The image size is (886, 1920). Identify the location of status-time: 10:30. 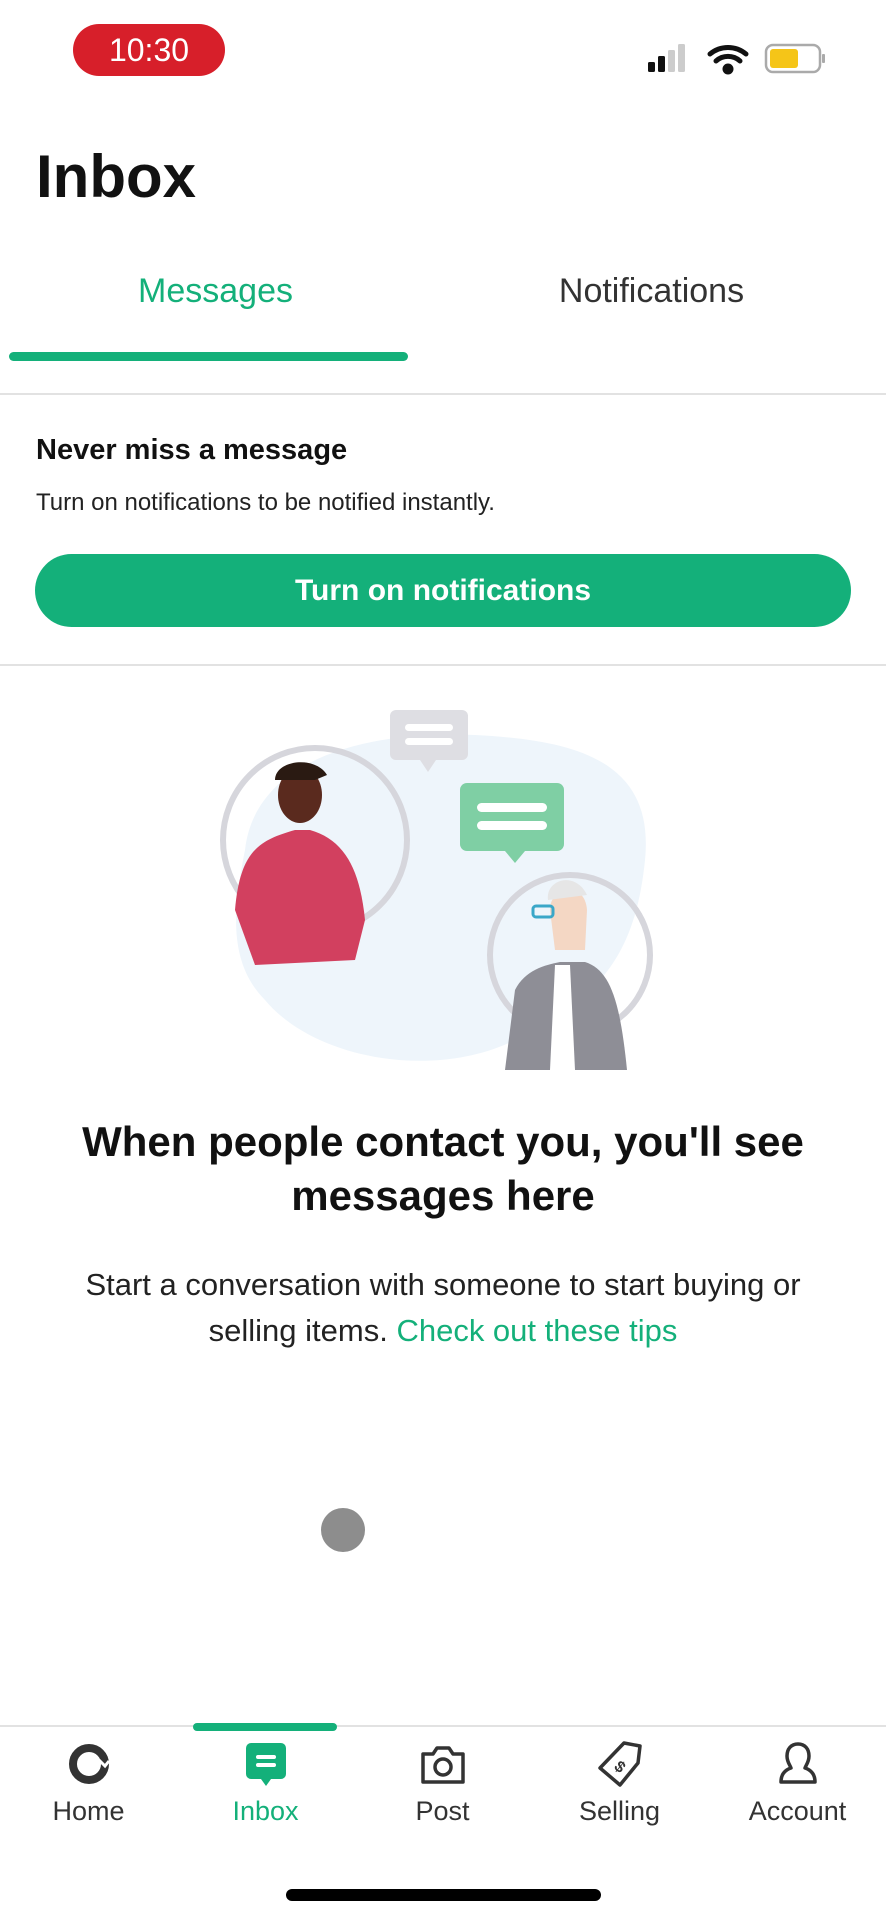
(149, 50).